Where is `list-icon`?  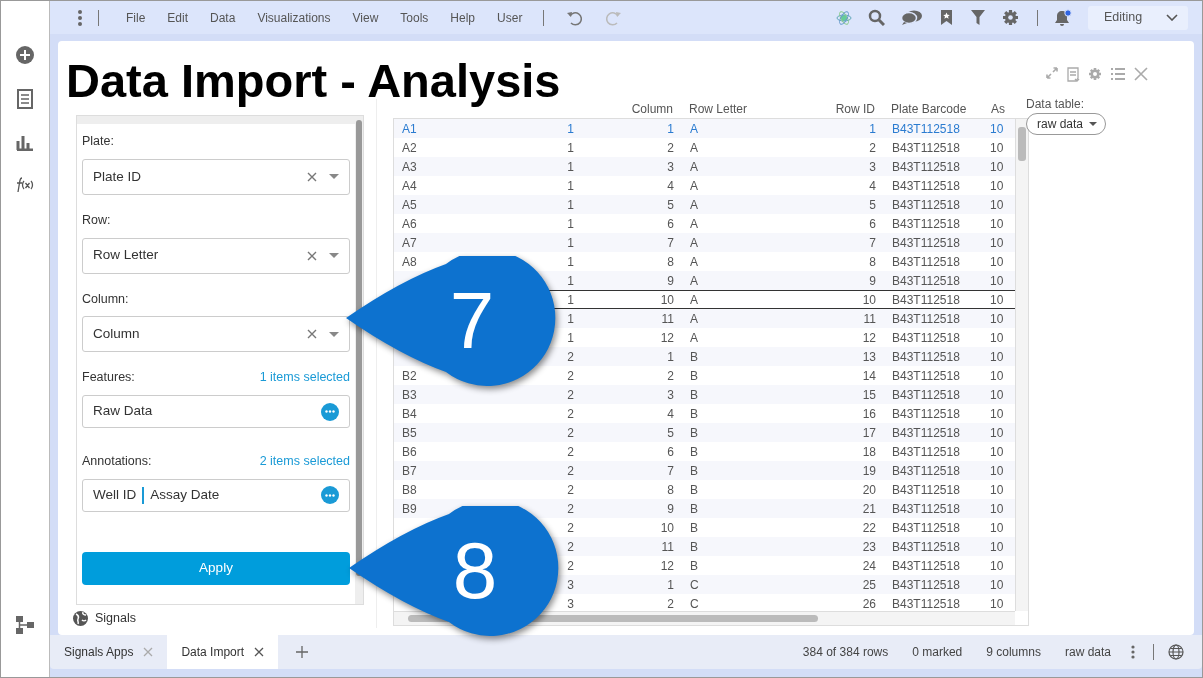
list-icon is located at coordinates (1118, 74).